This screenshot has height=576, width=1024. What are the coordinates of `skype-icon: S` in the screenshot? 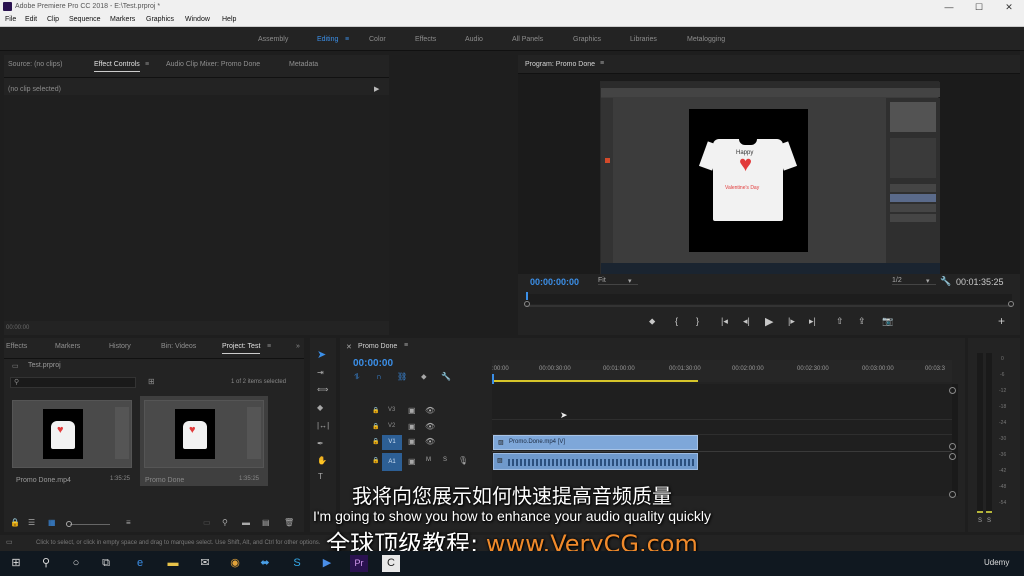 It's located at (297, 563).